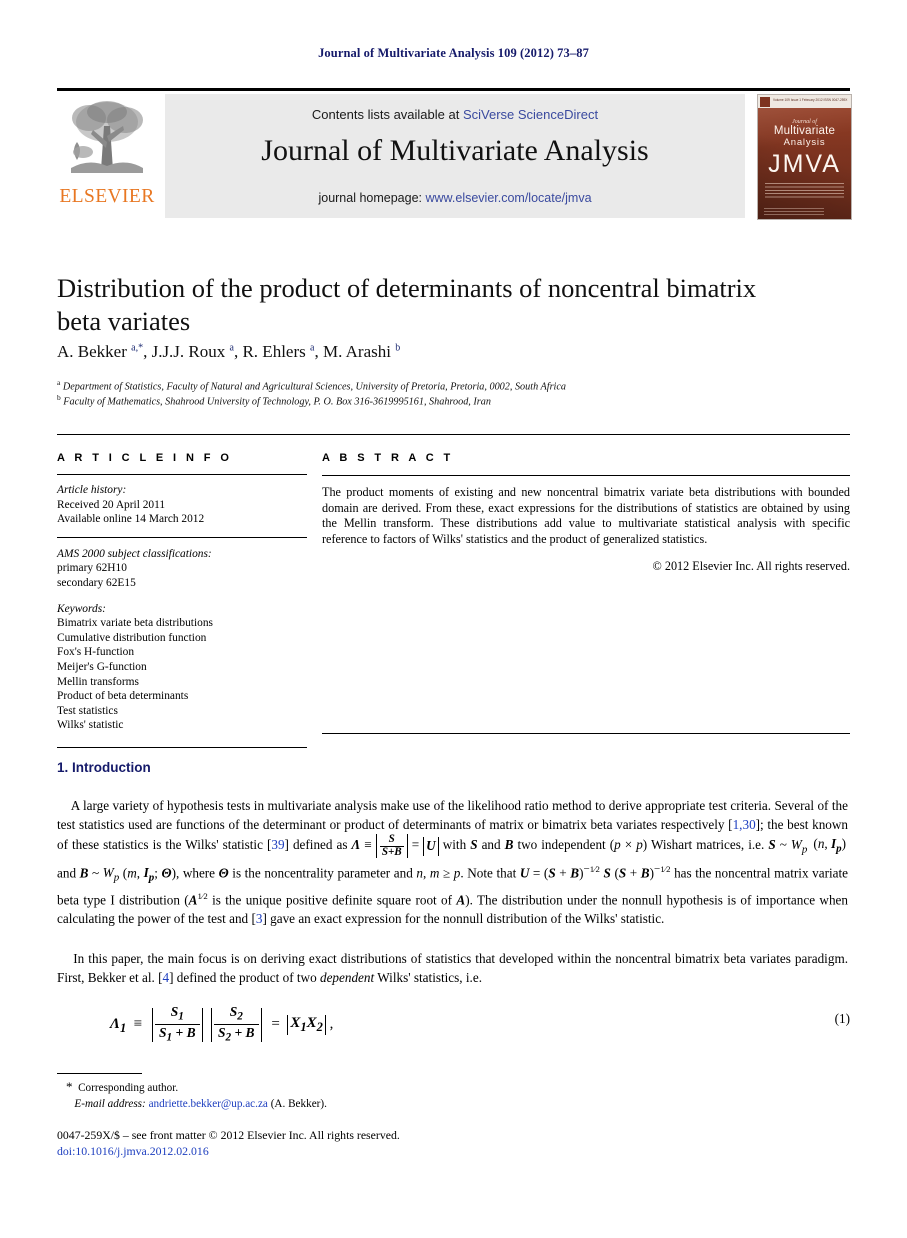  What do you see at coordinates (102, 666) in the screenshot?
I see `keyword-item: Meijer's G-function` at bounding box center [102, 666].